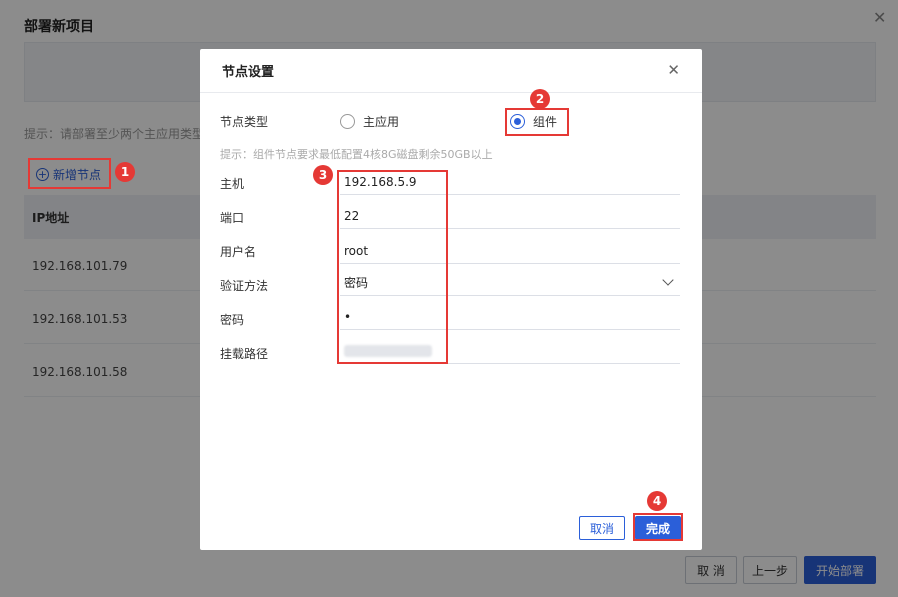 Image resolution: width=898 pixels, height=597 pixels. Describe the element at coordinates (657, 501) in the screenshot. I see `annotation-badge-4: 4` at that location.